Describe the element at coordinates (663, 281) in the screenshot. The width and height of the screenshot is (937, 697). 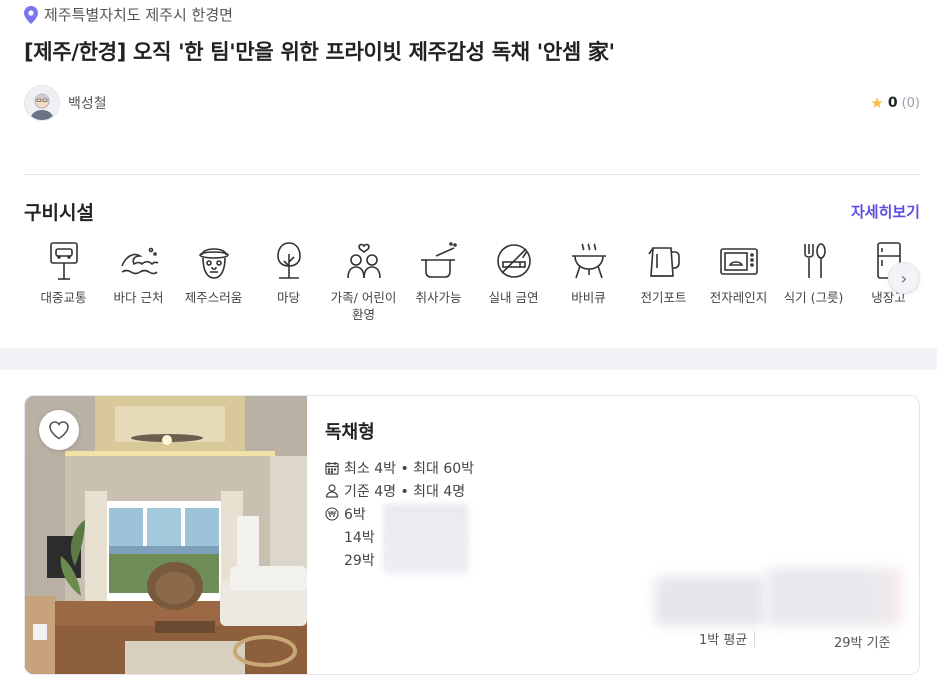
I see `amenity-item: 전기포트` at that location.